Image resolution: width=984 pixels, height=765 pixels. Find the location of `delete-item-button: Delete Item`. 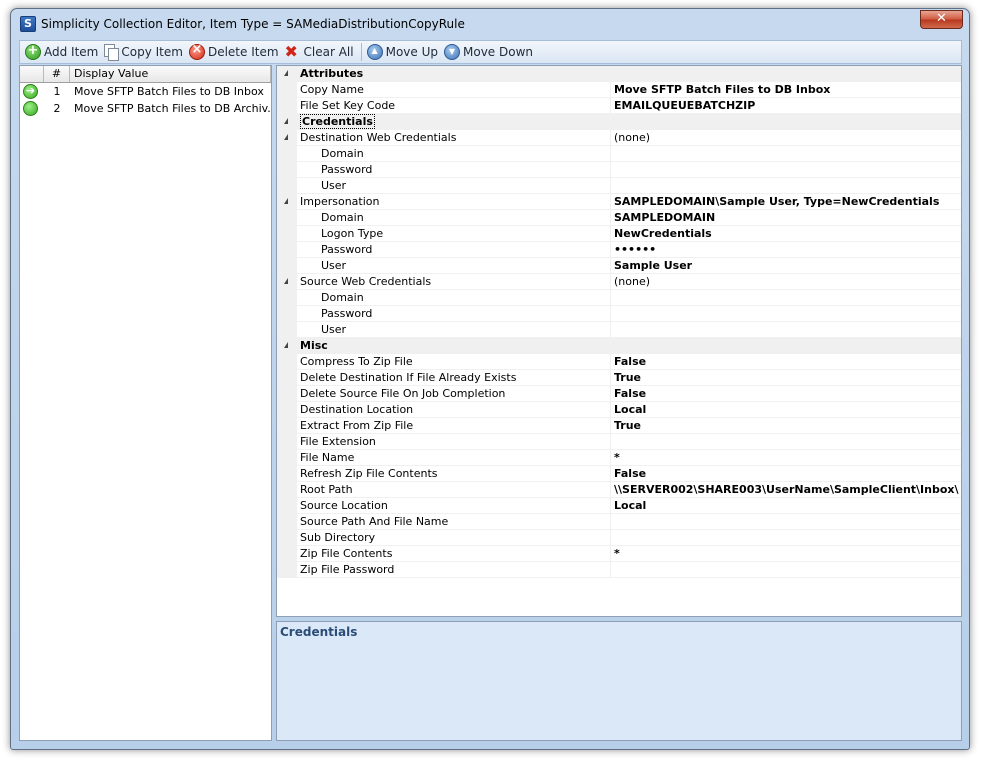

delete-item-button: Delete Item is located at coordinates (234, 52).